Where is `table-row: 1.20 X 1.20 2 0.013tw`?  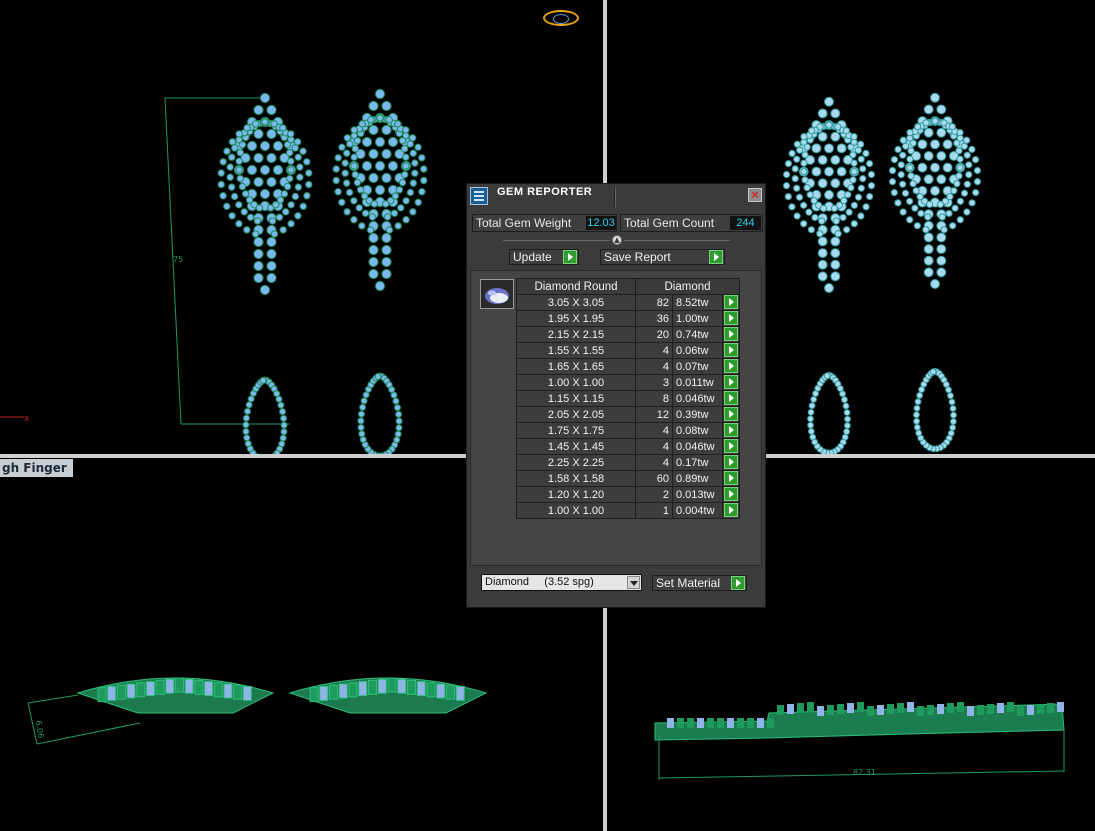 table-row: 1.20 X 1.20 2 0.013tw is located at coordinates (628, 494).